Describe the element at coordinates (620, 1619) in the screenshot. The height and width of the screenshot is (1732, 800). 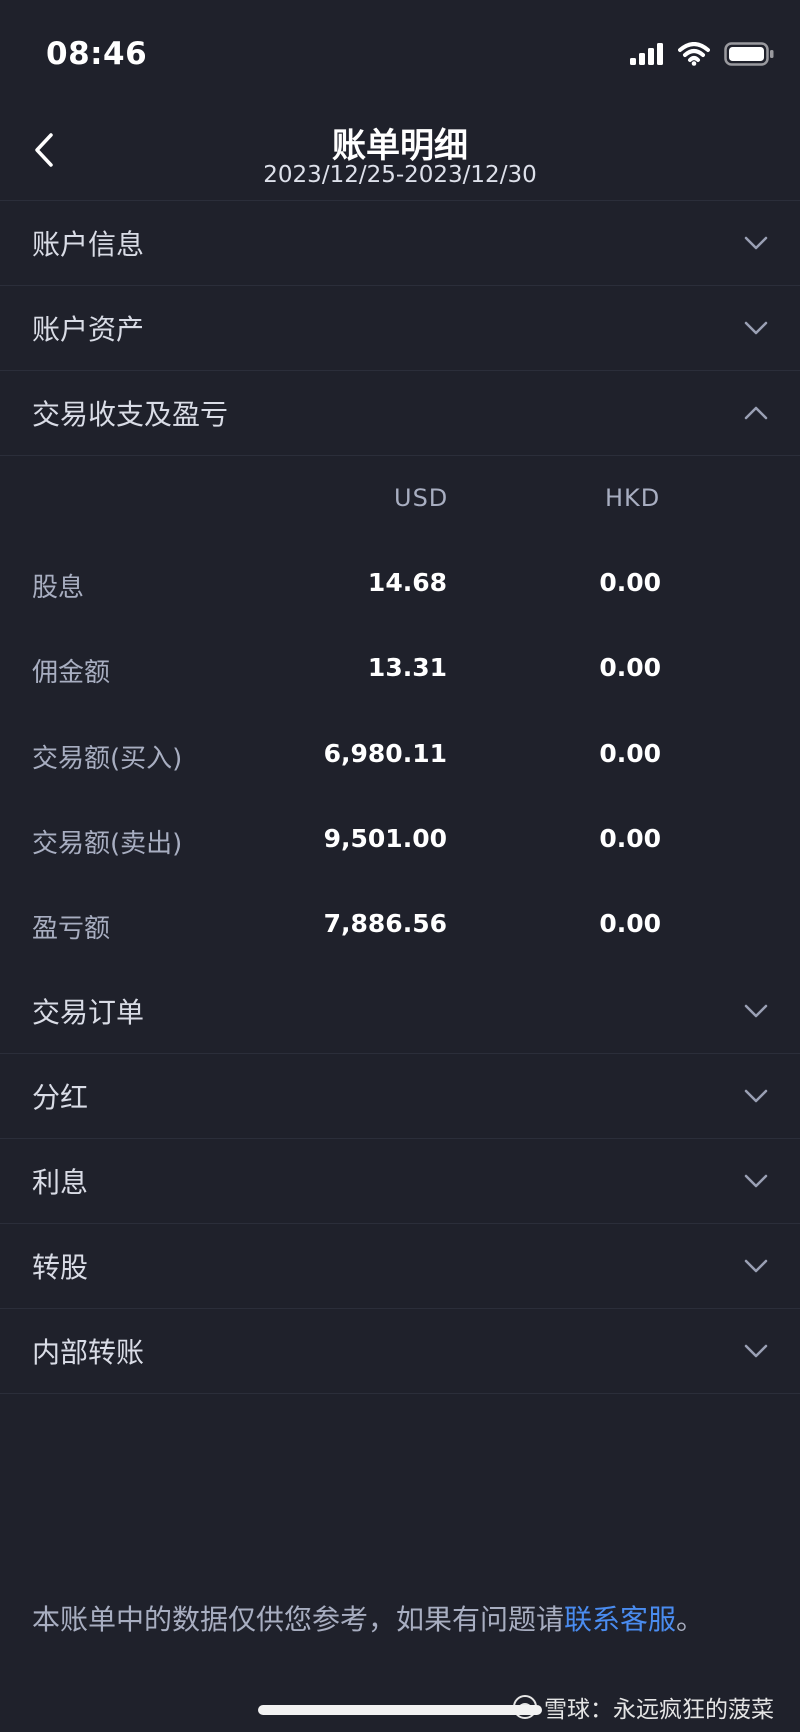
I see `contact-support-link: 联系客服` at that location.